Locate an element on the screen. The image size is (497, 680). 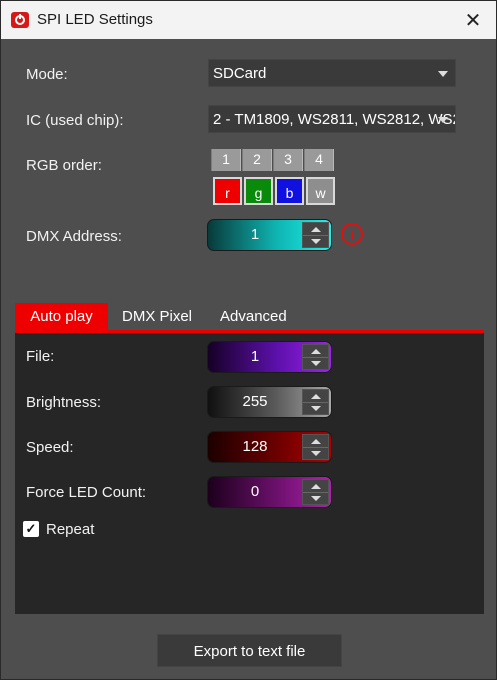
app-logo-icon is located at coordinates (20, 20).